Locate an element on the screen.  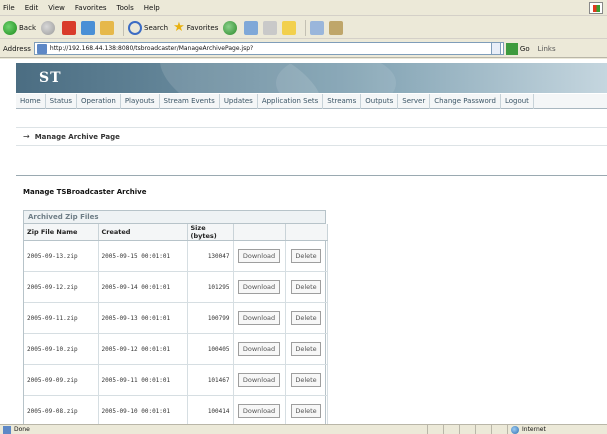
nav-outputs: Outputs is located at coordinates (380, 101).